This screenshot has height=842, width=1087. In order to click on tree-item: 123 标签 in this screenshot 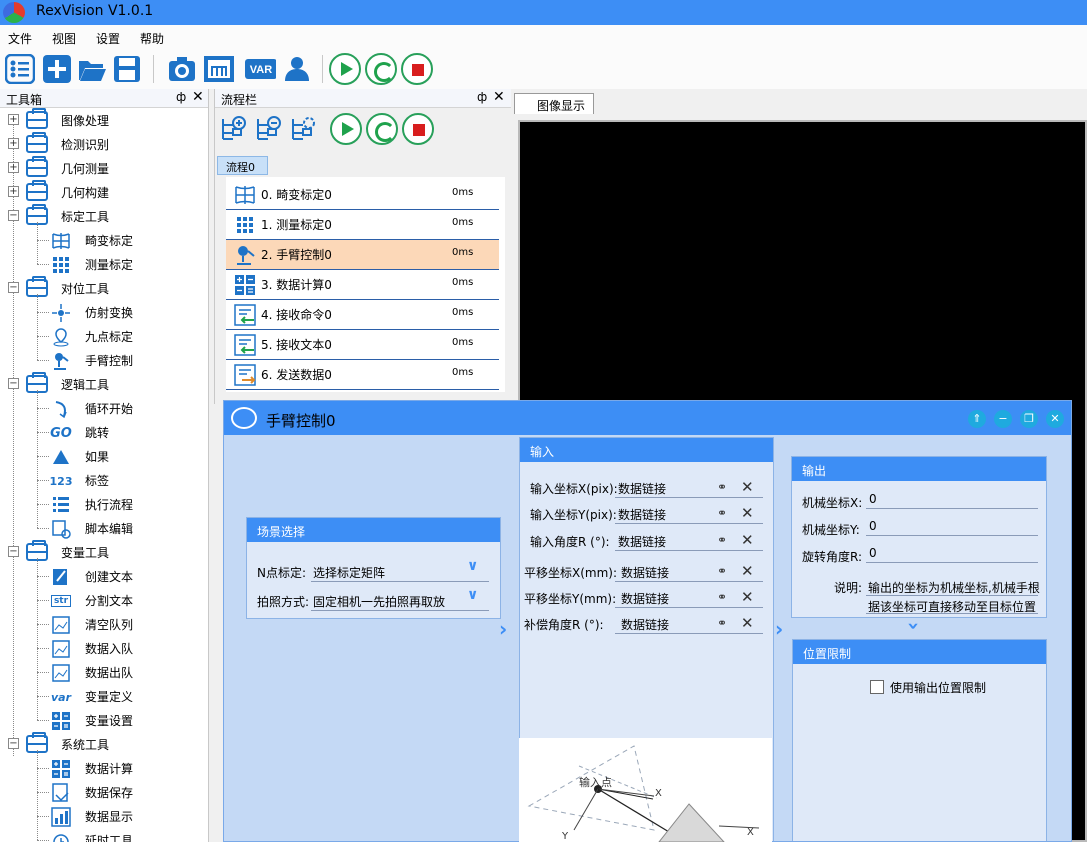, I will do `click(104, 480)`.